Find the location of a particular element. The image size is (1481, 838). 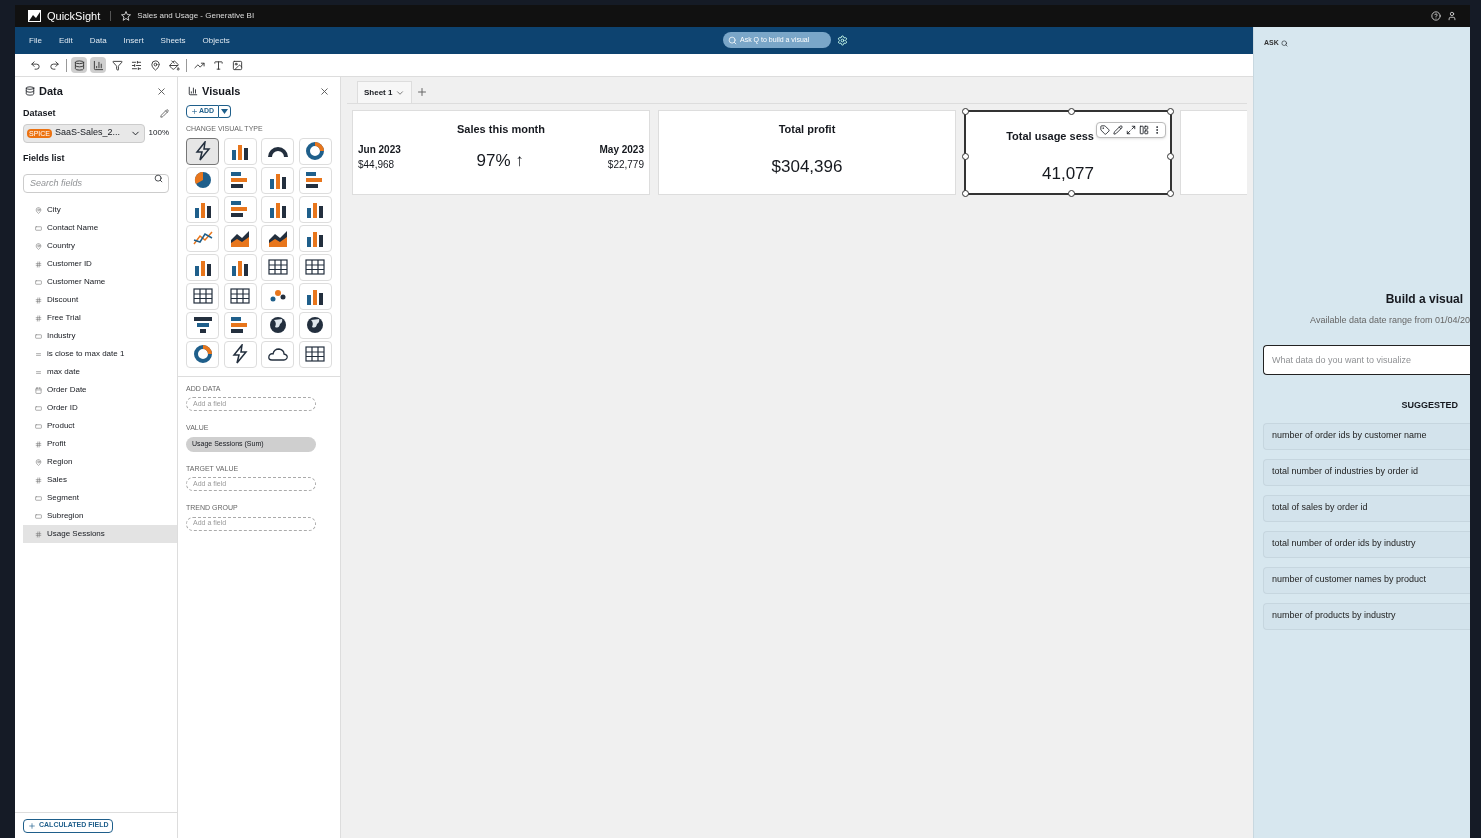

field-item: Sales is located at coordinates (100, 480).